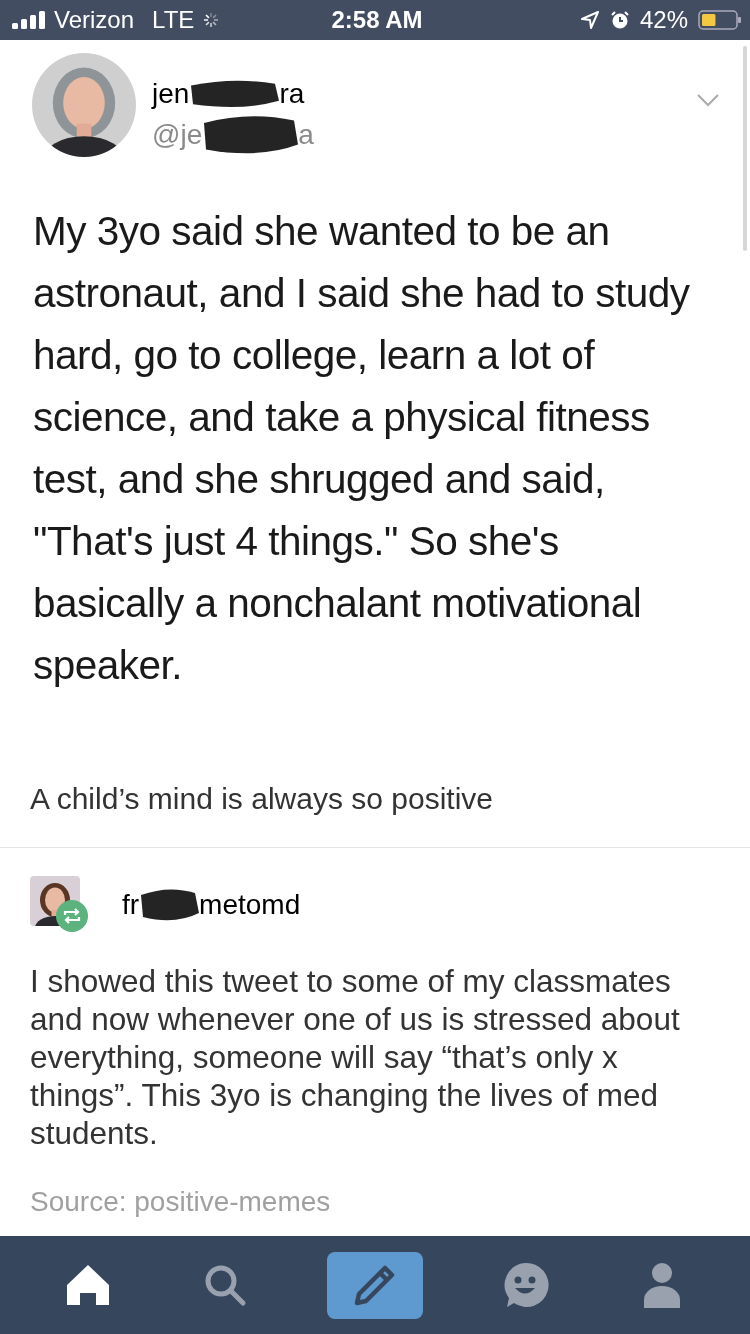 The width and height of the screenshot is (750, 1334). Describe the element at coordinates (173, 20) in the screenshot. I see `network-label: LTE` at that location.